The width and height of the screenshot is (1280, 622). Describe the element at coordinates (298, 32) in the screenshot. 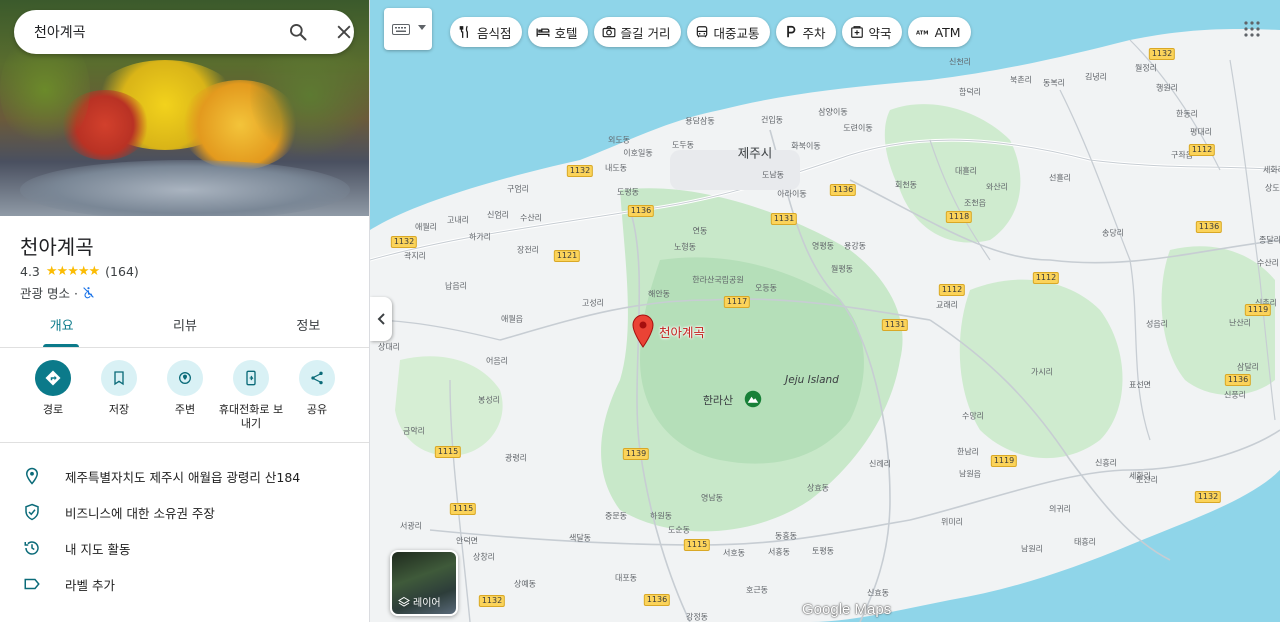

I see `search-icon` at that location.